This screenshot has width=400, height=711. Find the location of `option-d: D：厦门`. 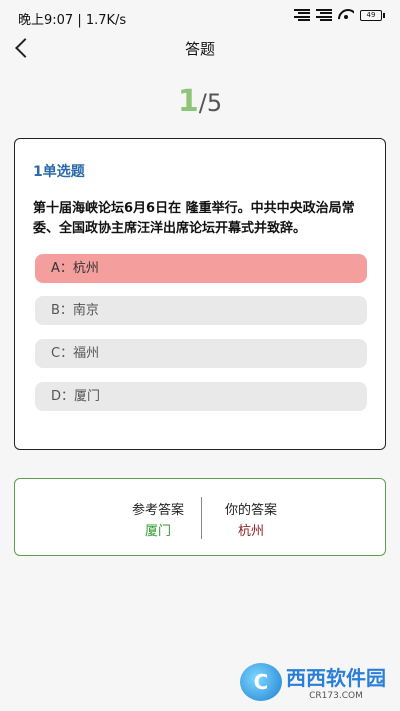

option-d: D：厦门 is located at coordinates (201, 396).